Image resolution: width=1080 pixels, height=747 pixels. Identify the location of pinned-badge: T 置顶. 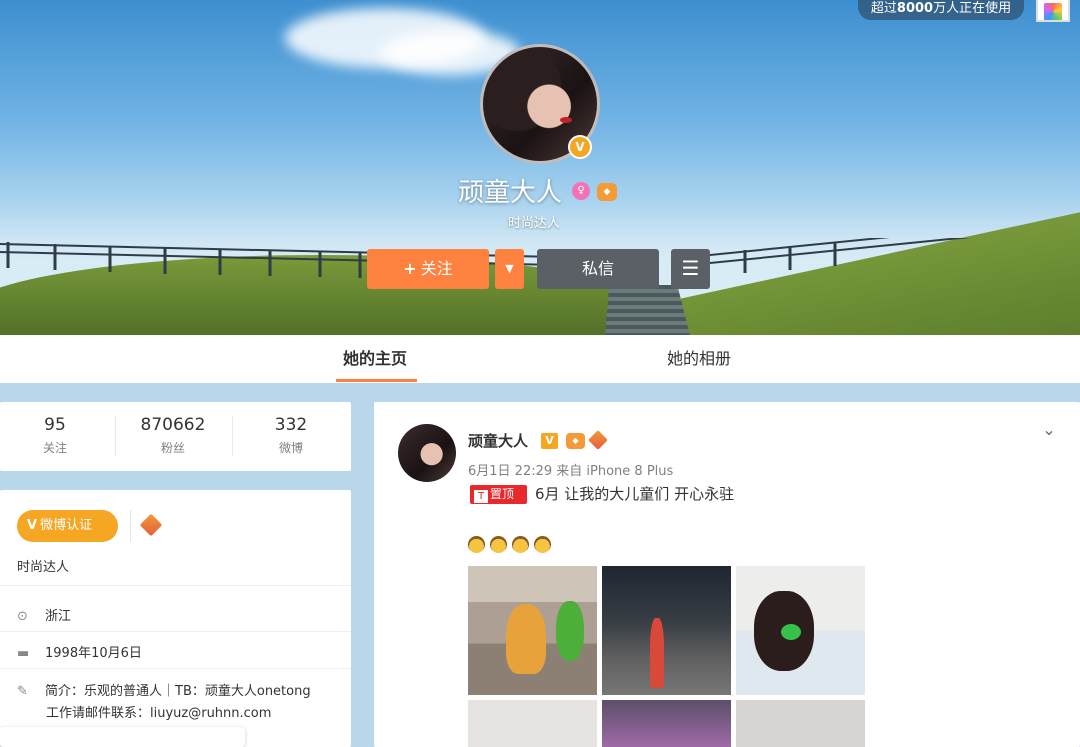
(498, 494).